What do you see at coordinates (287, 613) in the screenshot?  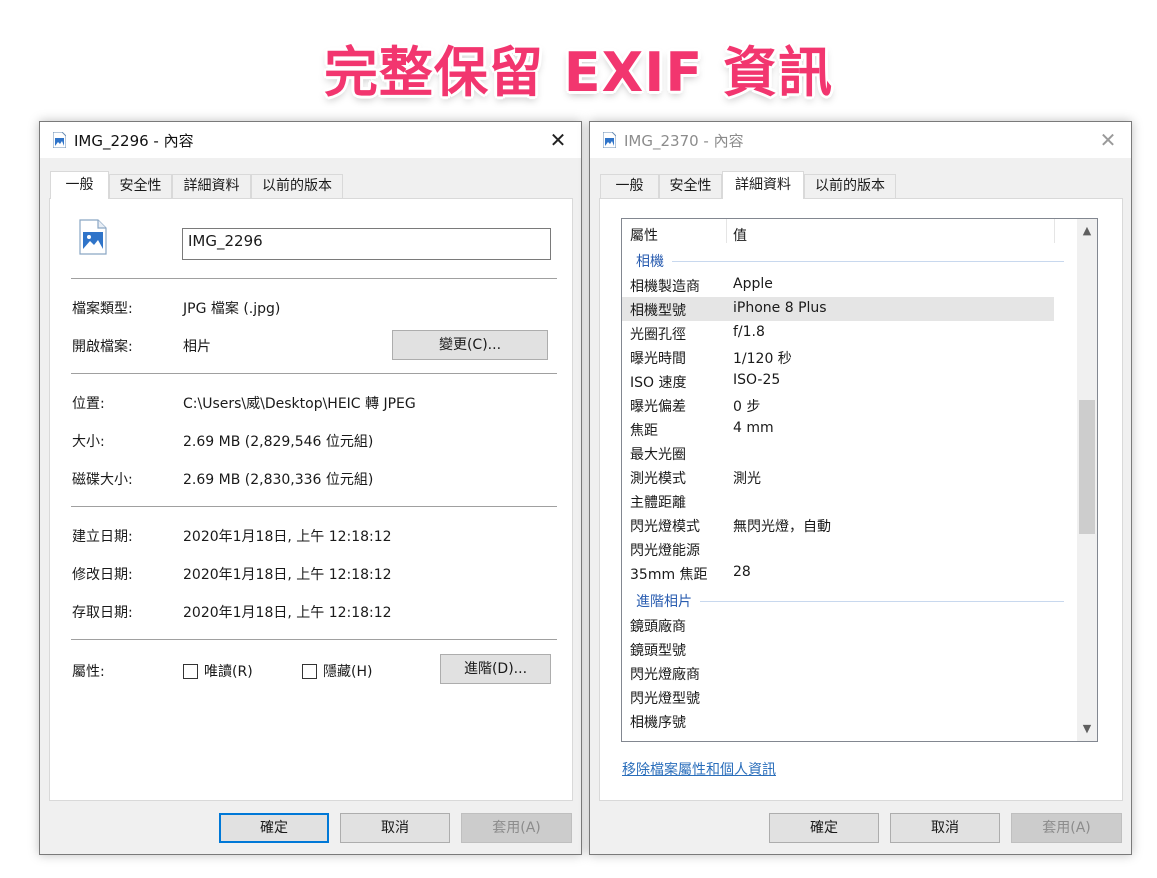 I see `accessed-value: 2020年1月18日, 上午 12:18:12` at bounding box center [287, 613].